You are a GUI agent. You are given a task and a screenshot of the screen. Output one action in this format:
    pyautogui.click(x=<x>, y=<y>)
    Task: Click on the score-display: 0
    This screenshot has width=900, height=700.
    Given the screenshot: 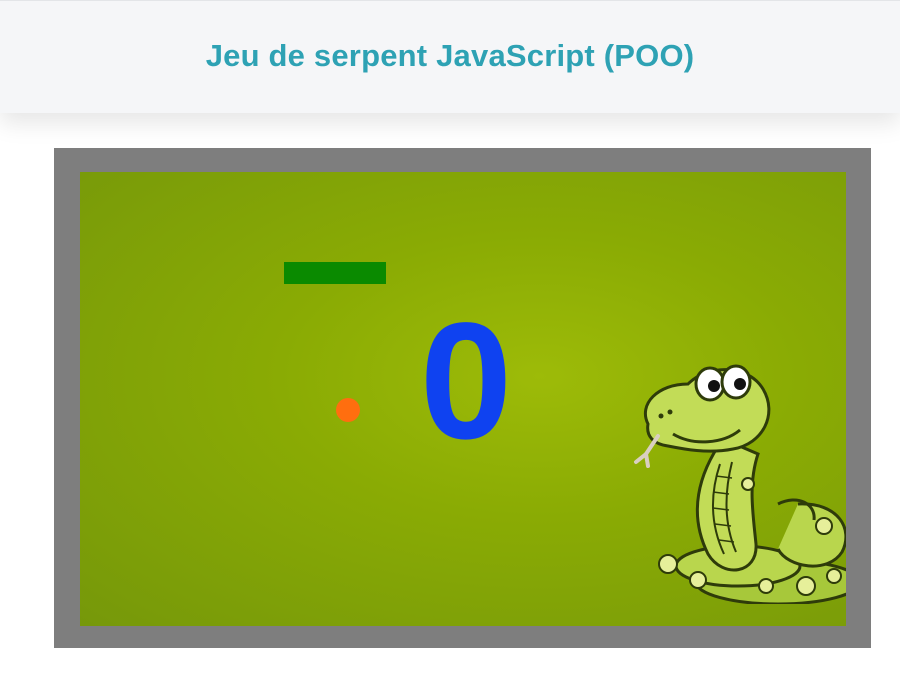 What is the action you would take?
    pyautogui.click(x=466, y=381)
    